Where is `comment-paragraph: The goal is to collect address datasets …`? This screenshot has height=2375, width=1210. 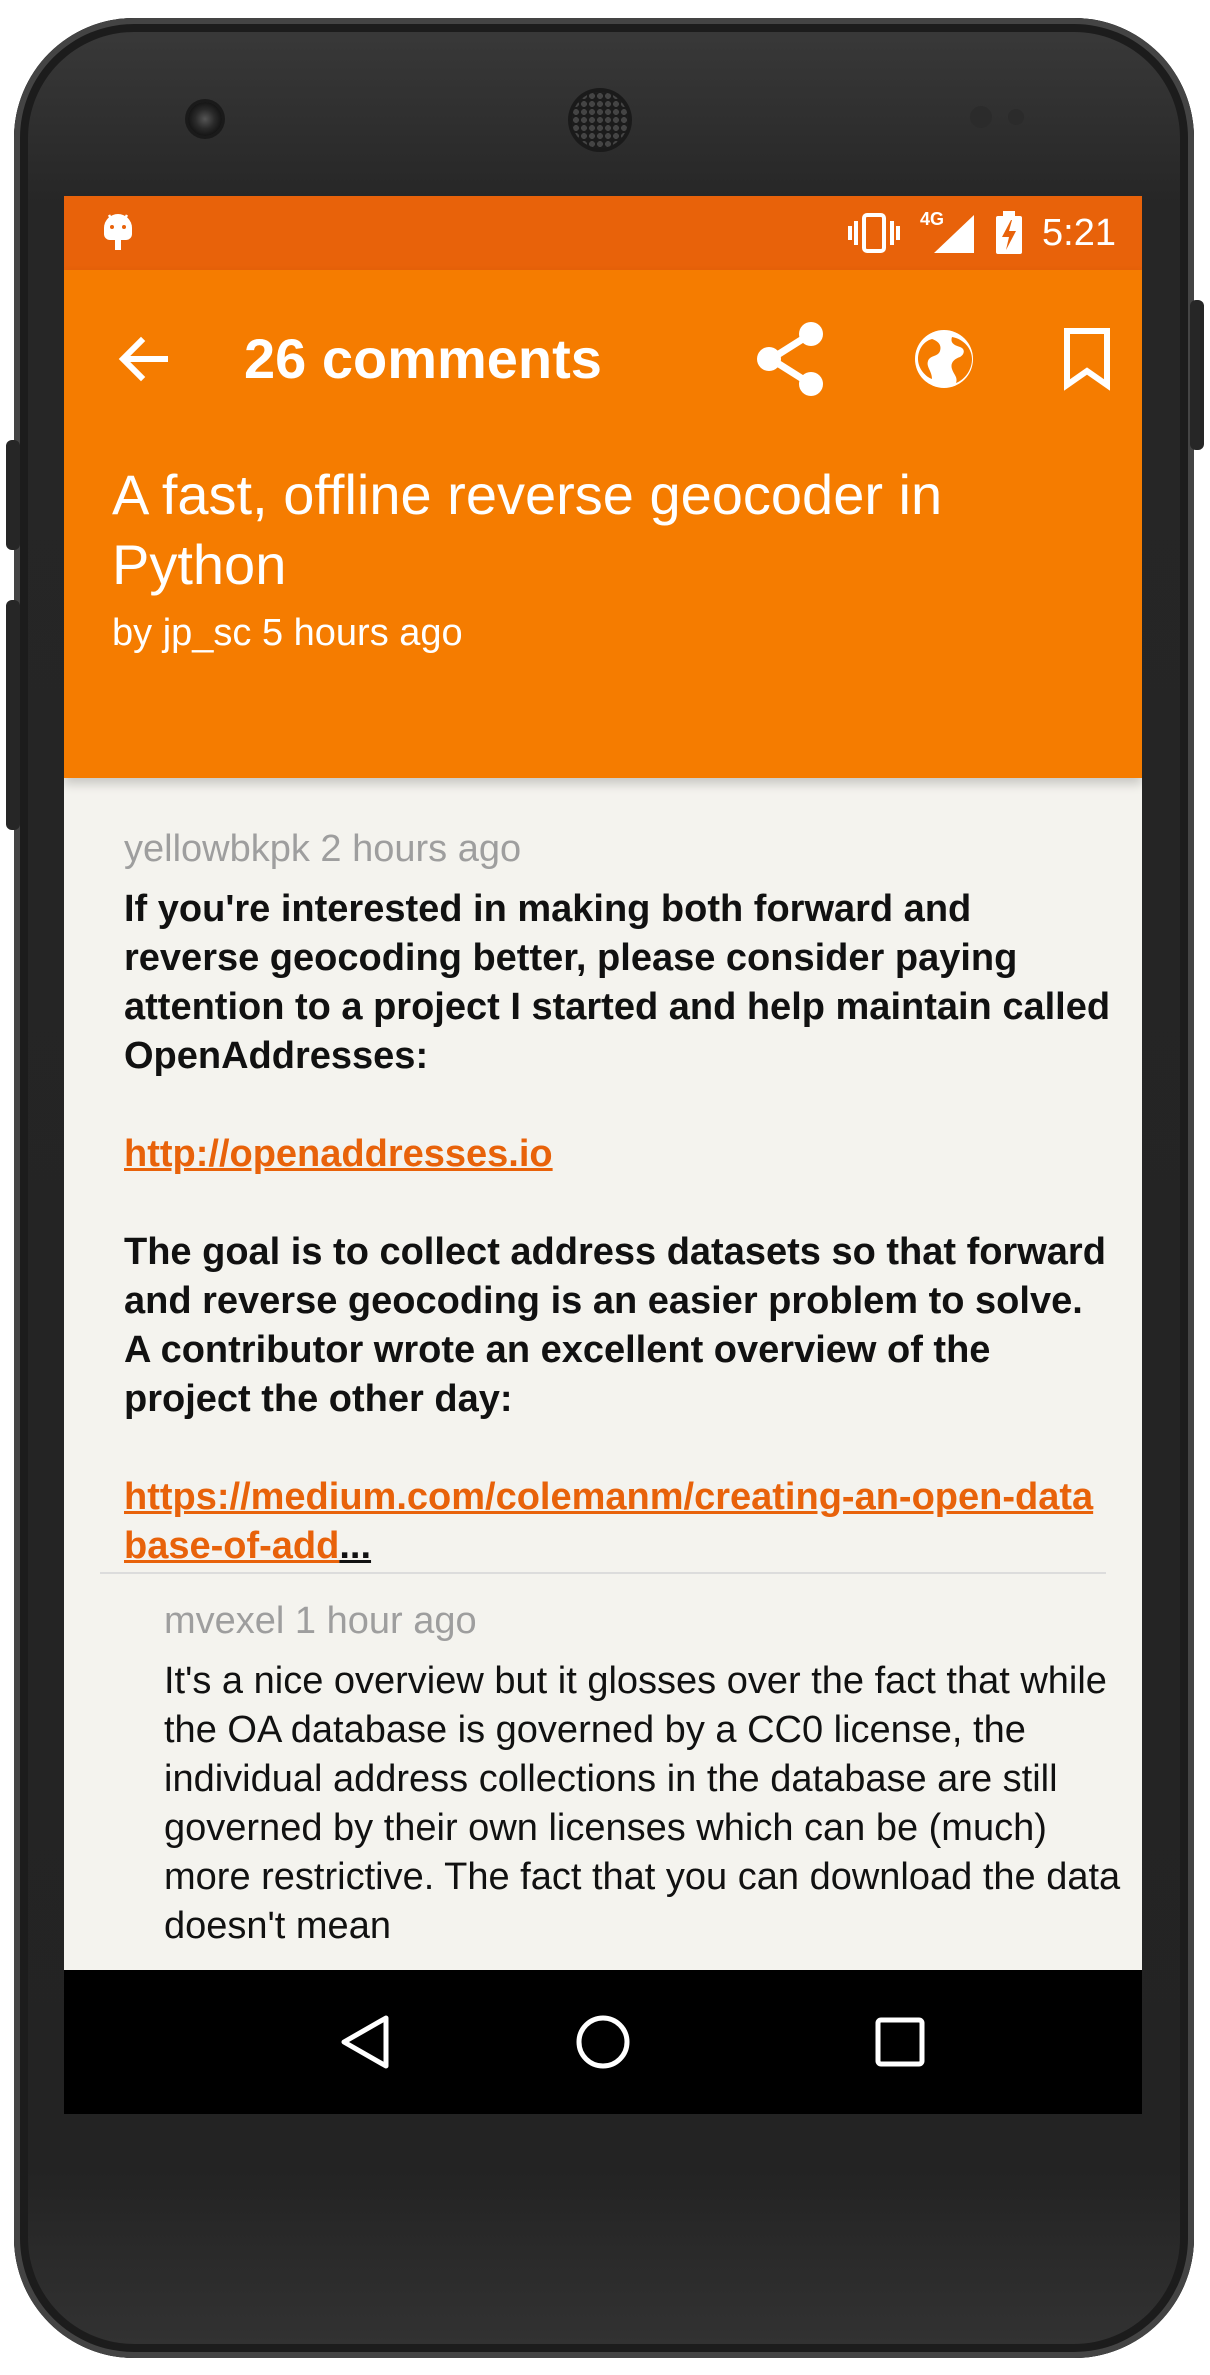 comment-paragraph: The goal is to collect address datasets … is located at coordinates (615, 1325).